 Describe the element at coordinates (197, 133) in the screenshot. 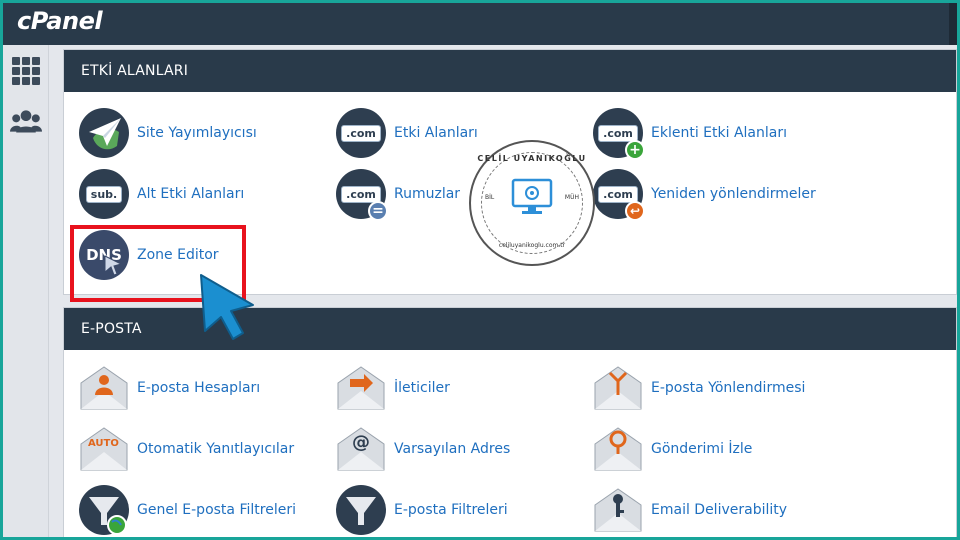

I see `item-label: Site Yayımlayıcısı` at that location.